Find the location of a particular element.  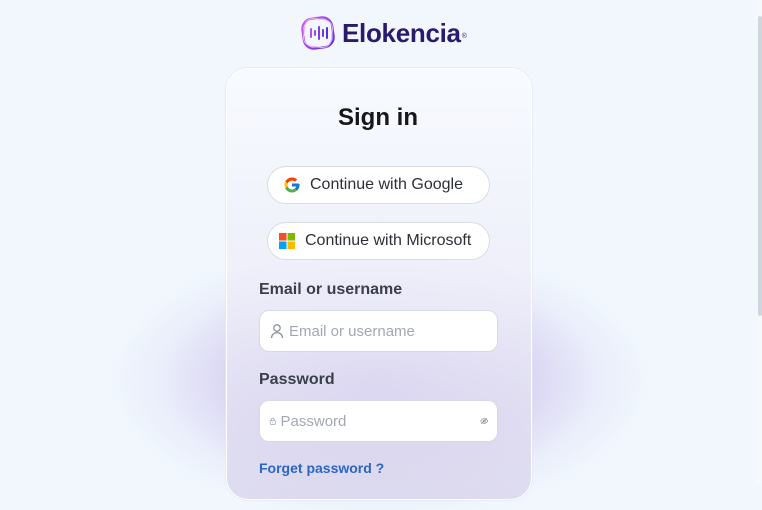

continue-with-microsoft-button: Continue with Microsoft is located at coordinates (378, 241).